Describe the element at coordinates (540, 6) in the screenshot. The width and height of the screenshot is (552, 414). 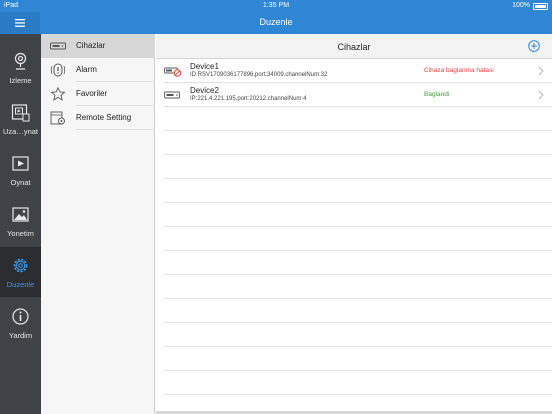
I see `battery-icon` at that location.